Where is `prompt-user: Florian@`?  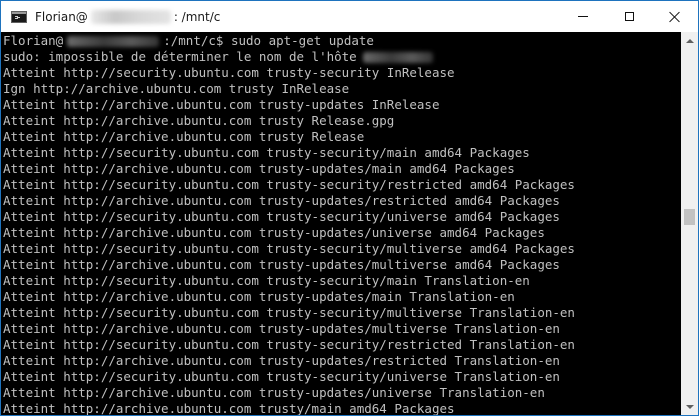
prompt-user: Florian@ is located at coordinates (33, 40).